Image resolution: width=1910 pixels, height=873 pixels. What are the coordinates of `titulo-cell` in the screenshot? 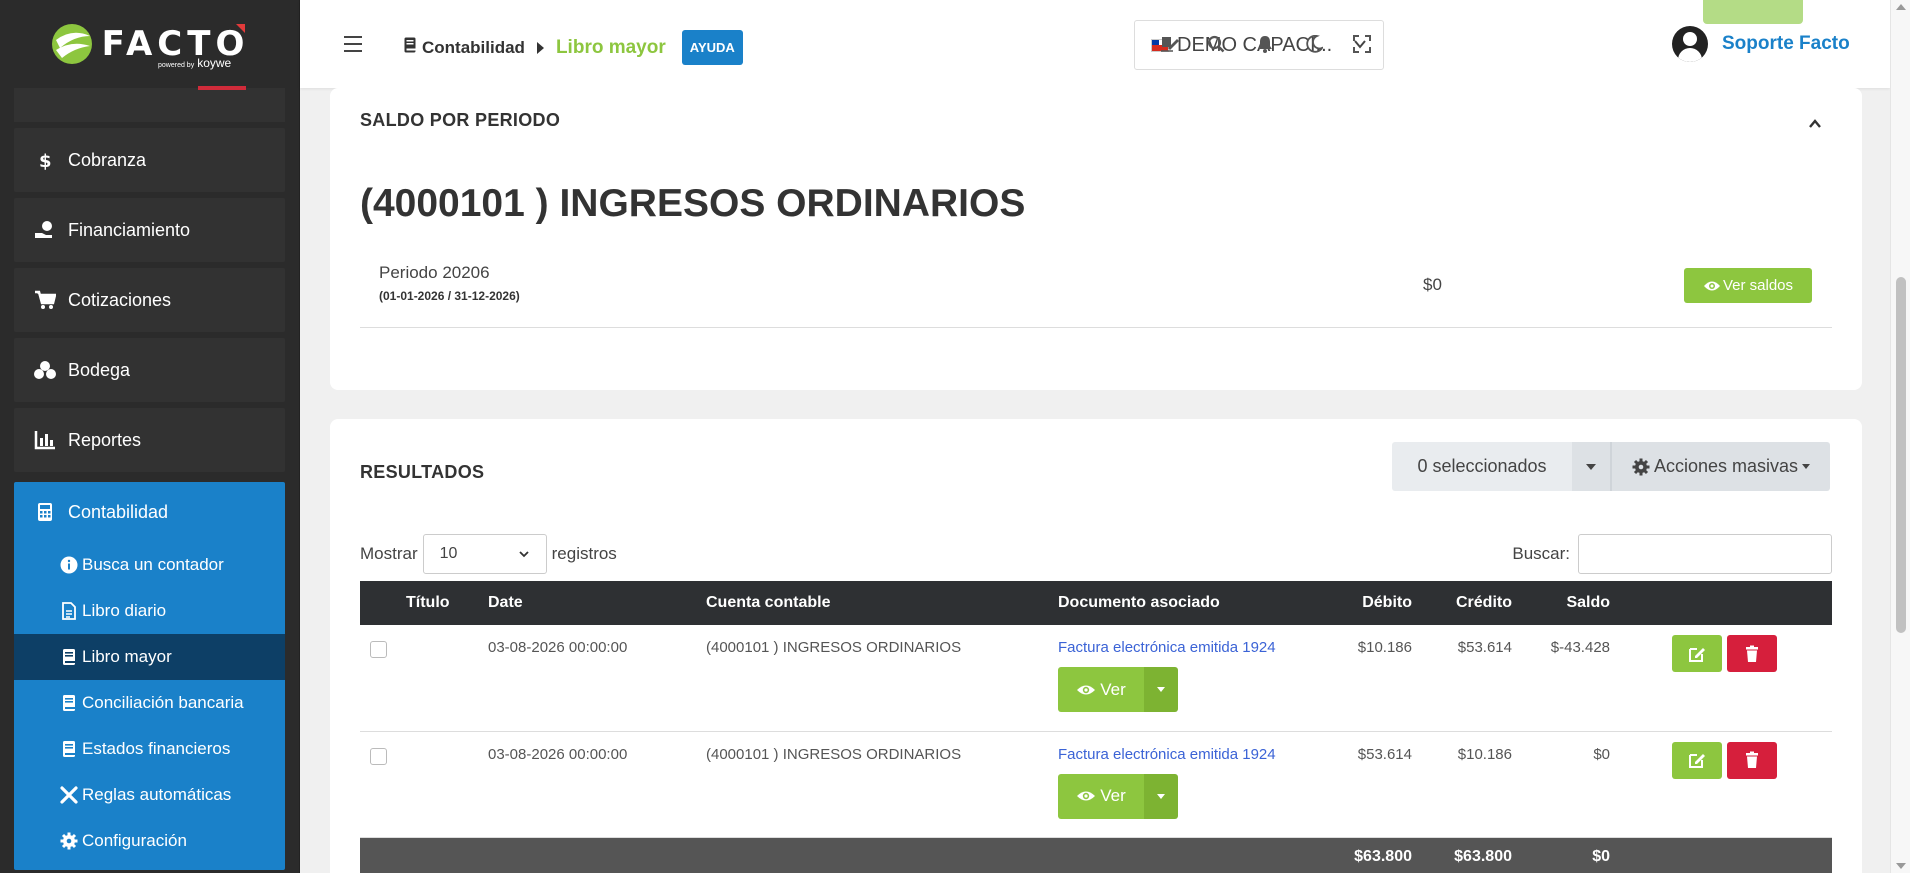 It's located at (447, 678).